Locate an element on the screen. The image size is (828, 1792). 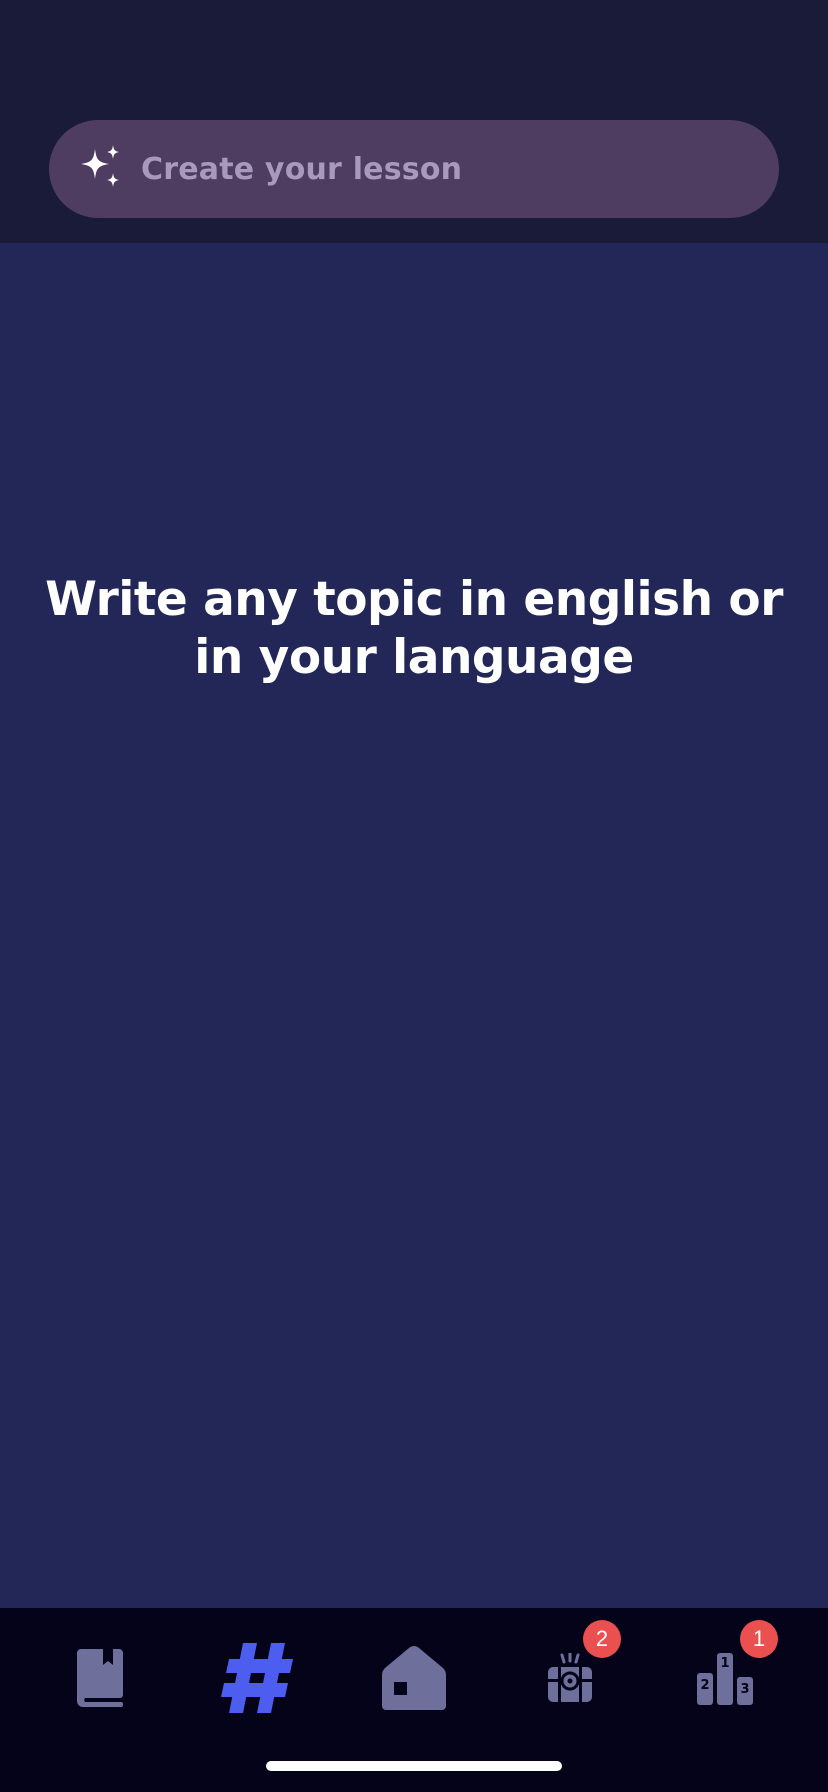
bottom-tab-bar: 2 2 1 3 1 is located at coordinates (414, 1700).